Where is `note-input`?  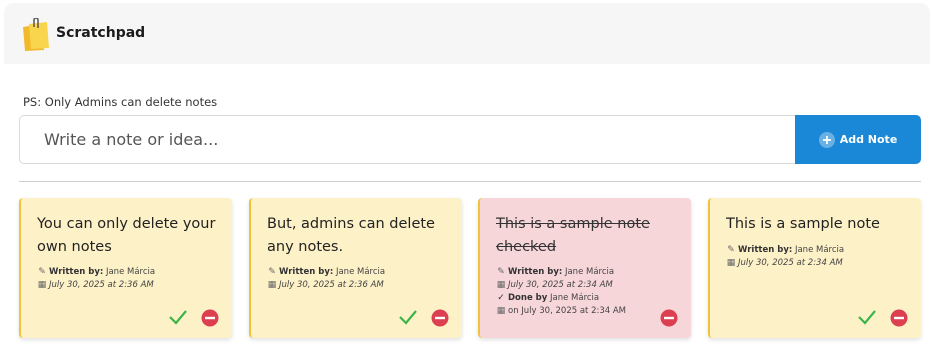 note-input is located at coordinates (407, 139).